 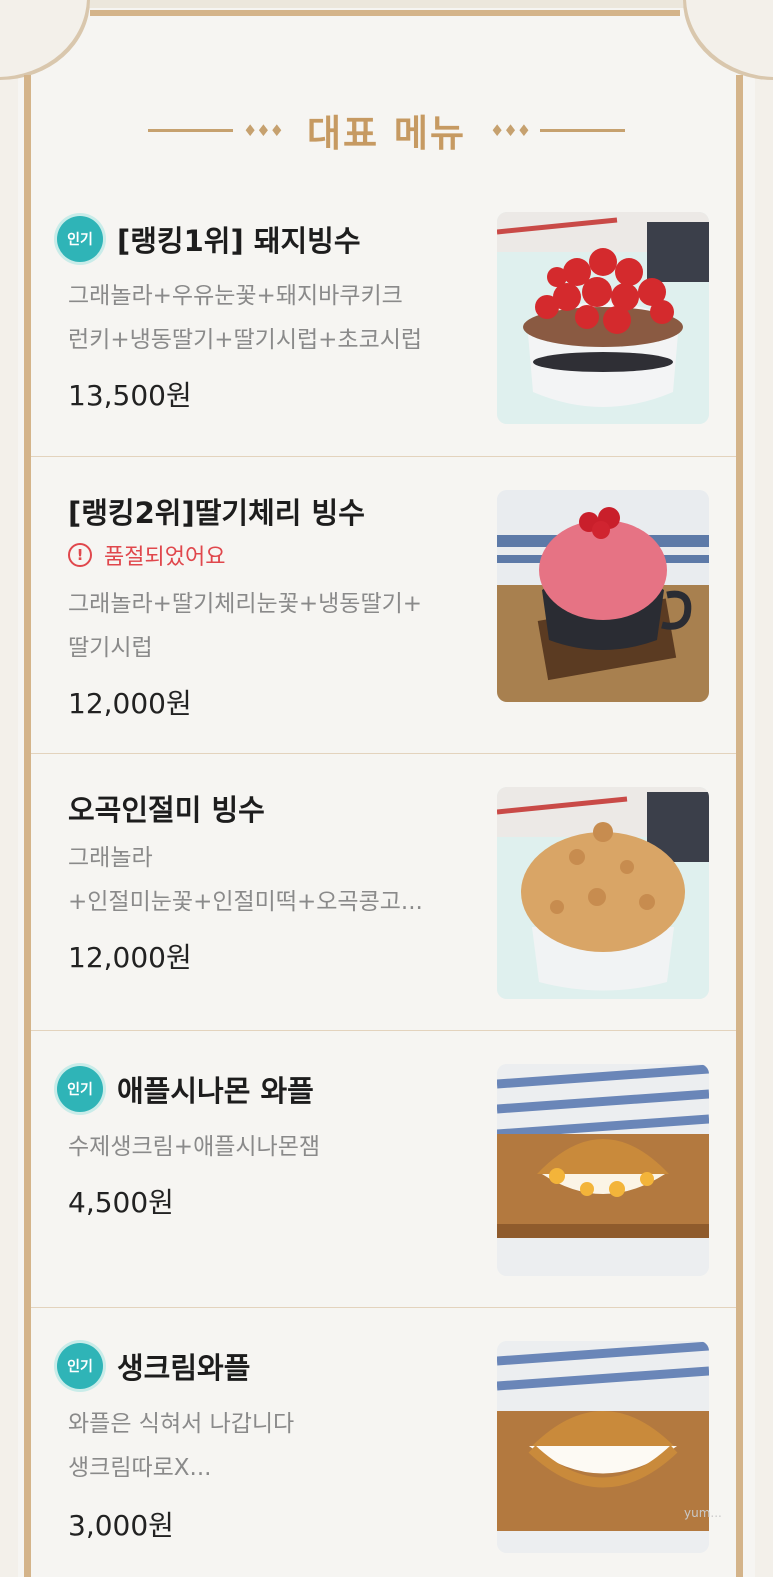 What do you see at coordinates (386, 4) in the screenshot?
I see `frame-top-outer` at bounding box center [386, 4].